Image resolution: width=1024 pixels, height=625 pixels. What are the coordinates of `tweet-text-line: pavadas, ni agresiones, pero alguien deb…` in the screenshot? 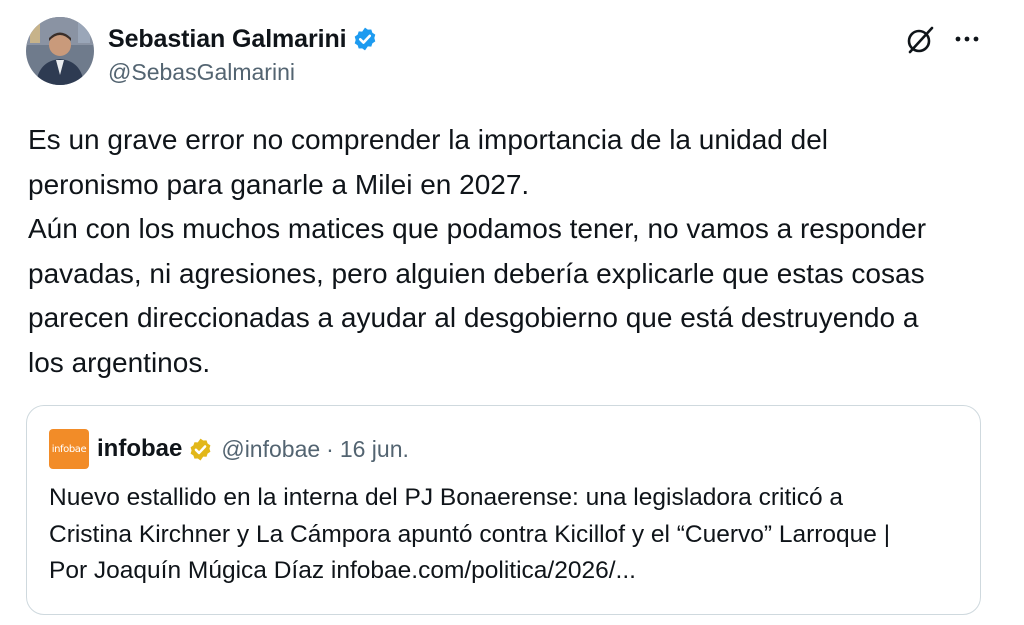 It's located at (476, 273).